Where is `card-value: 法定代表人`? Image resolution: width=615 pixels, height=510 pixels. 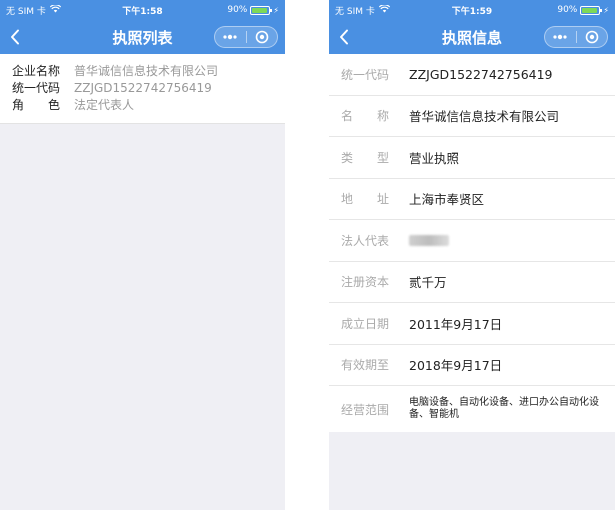 card-value: 法定代表人 is located at coordinates (104, 105).